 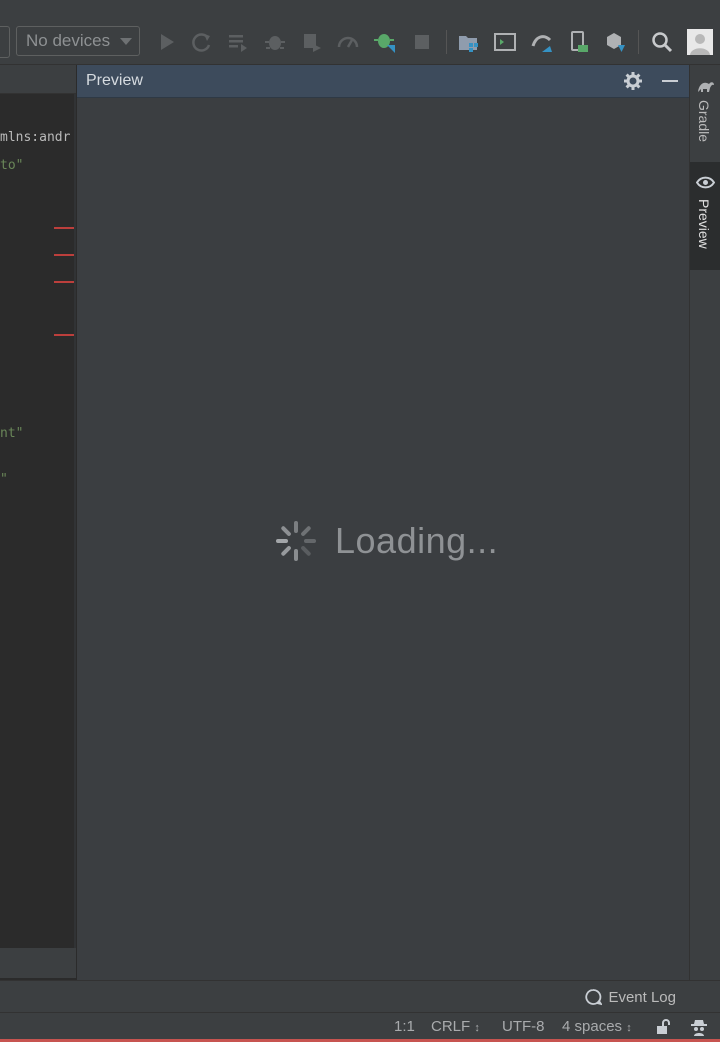 What do you see at coordinates (542, 42) in the screenshot?
I see `sync-gradle-icon` at bounding box center [542, 42].